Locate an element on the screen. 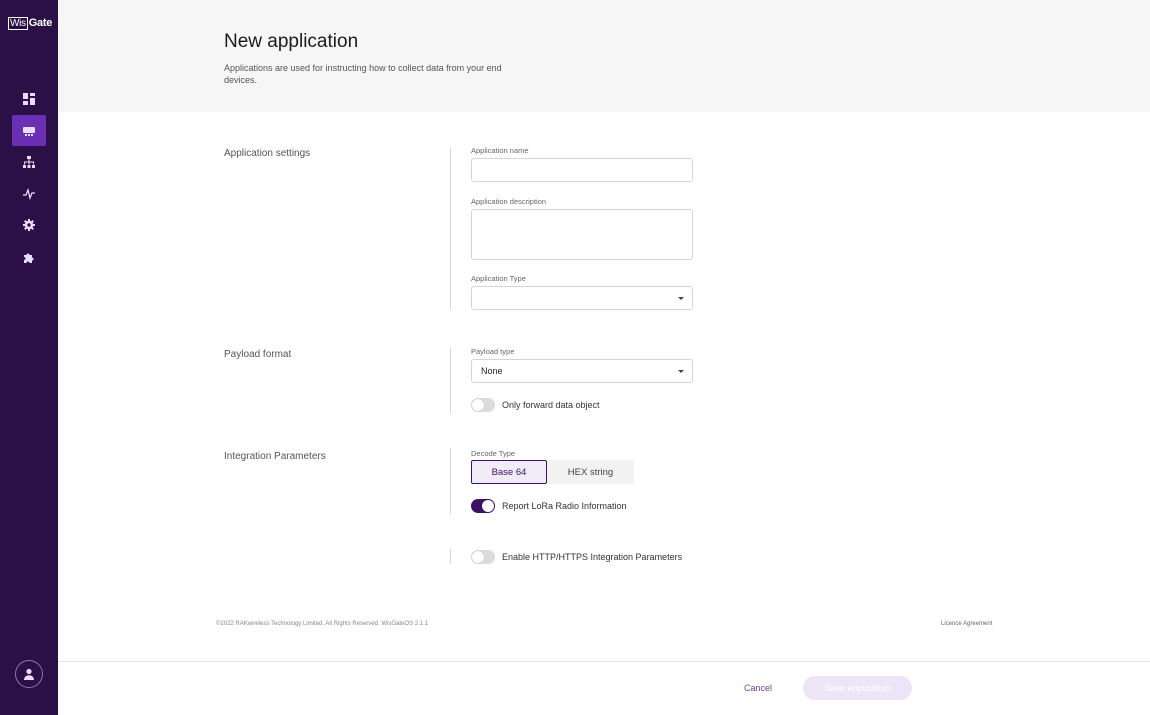 This screenshot has height=715, width=1150. page-title: New application is located at coordinates (291, 41).